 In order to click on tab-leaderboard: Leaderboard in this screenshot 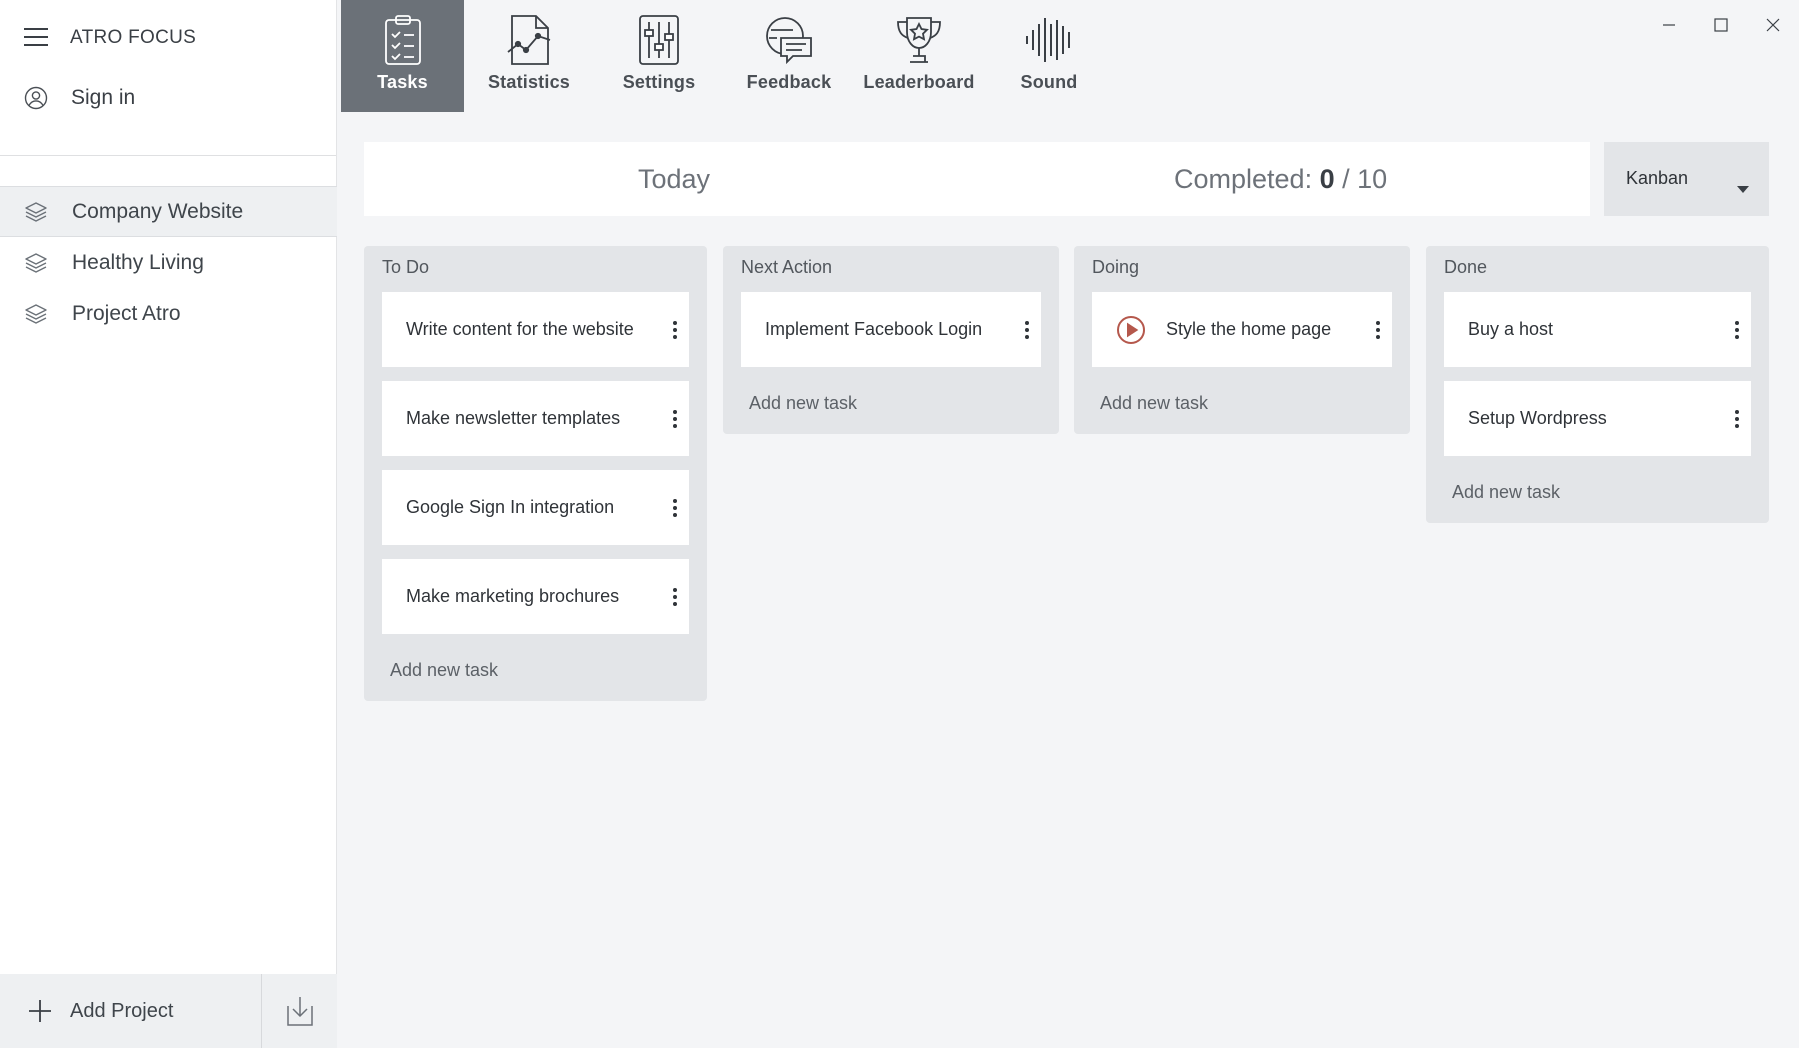, I will do `click(919, 56)`.